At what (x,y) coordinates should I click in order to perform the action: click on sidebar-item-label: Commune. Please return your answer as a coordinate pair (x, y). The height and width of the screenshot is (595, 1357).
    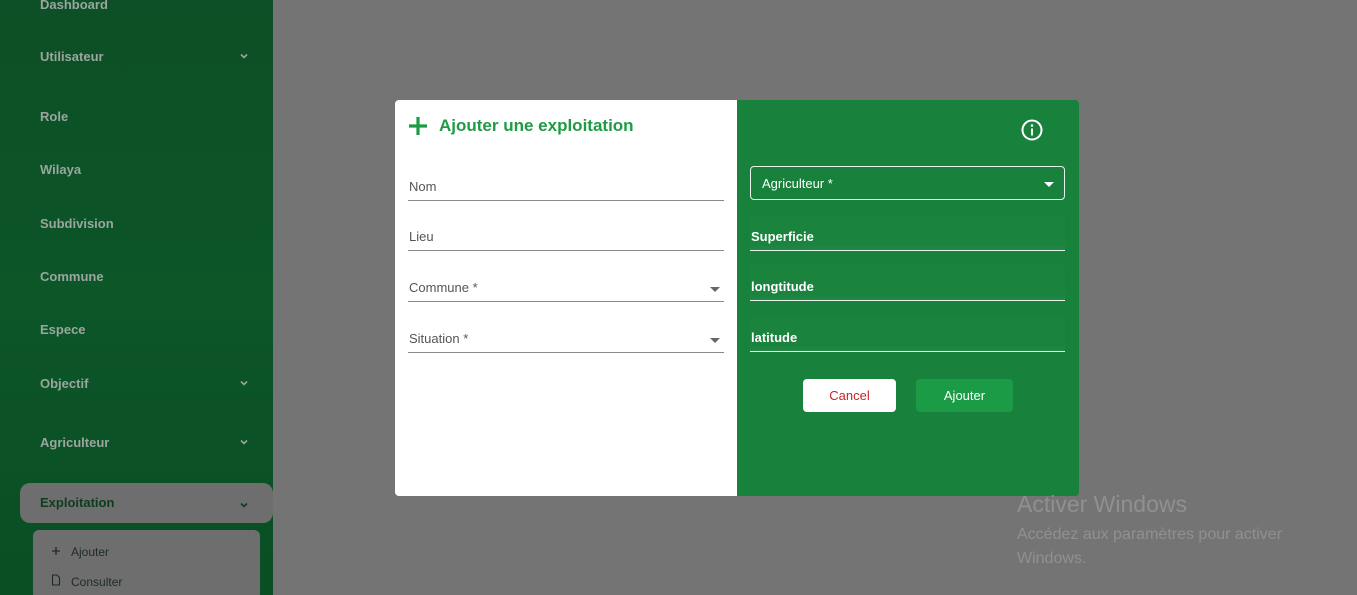
    Looking at the image, I should click on (72, 276).